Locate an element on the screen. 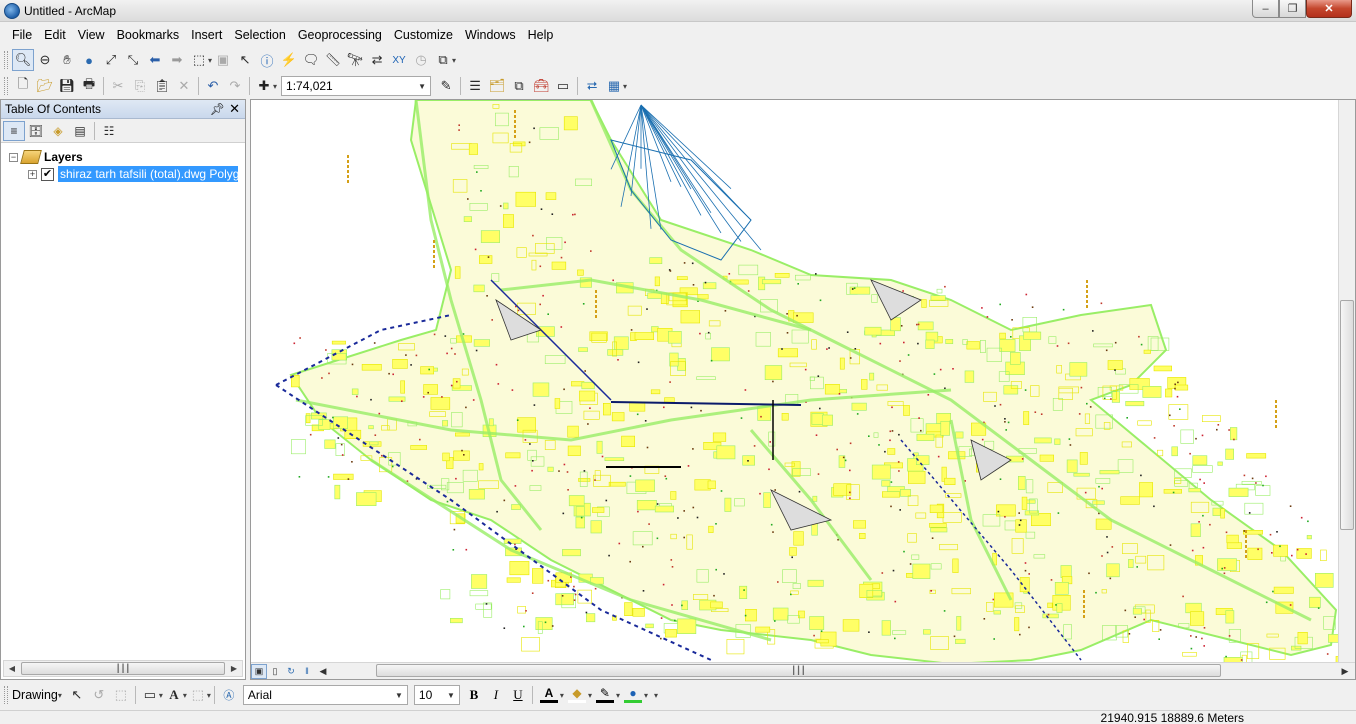 This screenshot has height=724, width=1356. menu-customize: Customize is located at coordinates (423, 35).